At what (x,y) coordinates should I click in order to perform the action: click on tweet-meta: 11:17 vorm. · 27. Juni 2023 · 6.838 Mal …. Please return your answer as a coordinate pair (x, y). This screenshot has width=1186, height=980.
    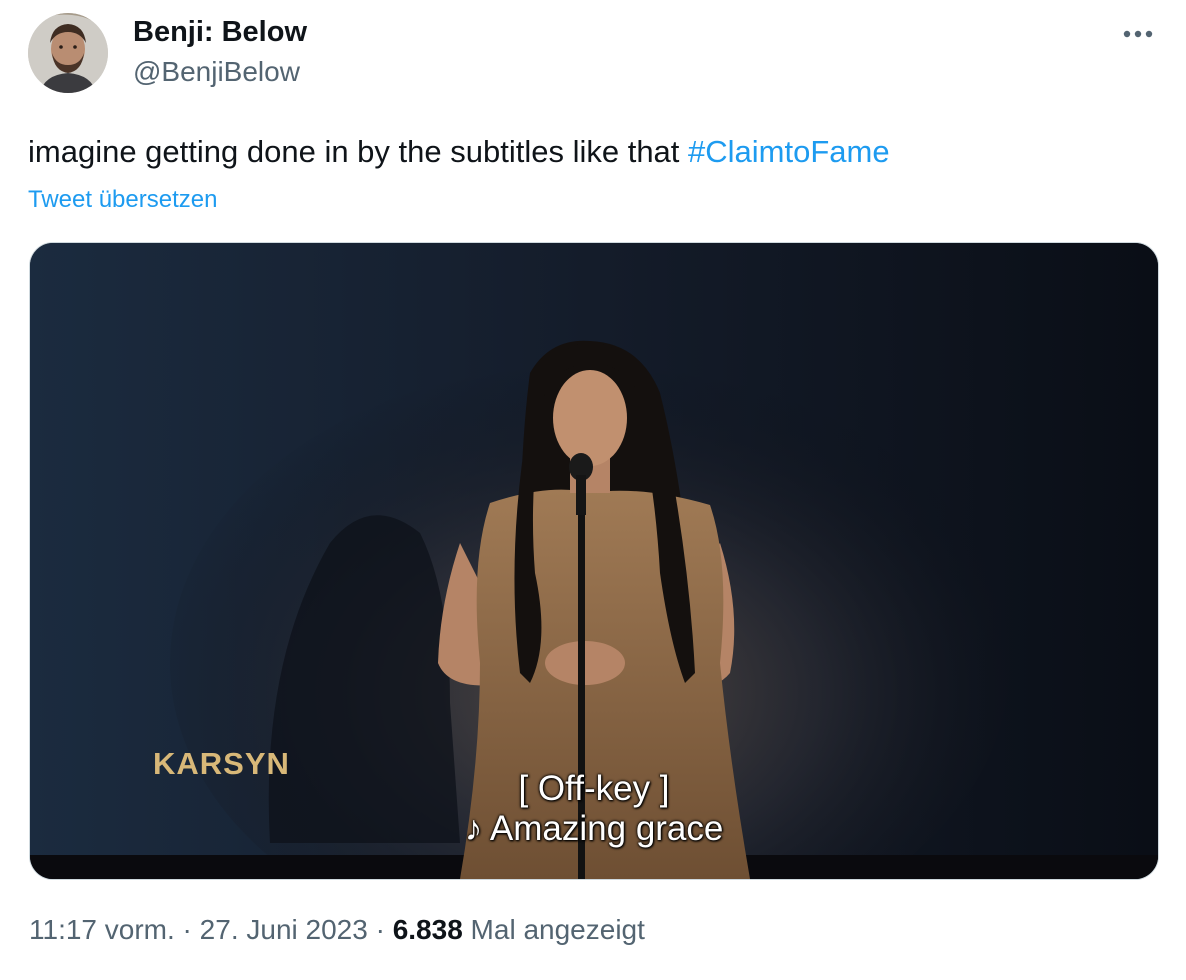
    Looking at the image, I should click on (337, 930).